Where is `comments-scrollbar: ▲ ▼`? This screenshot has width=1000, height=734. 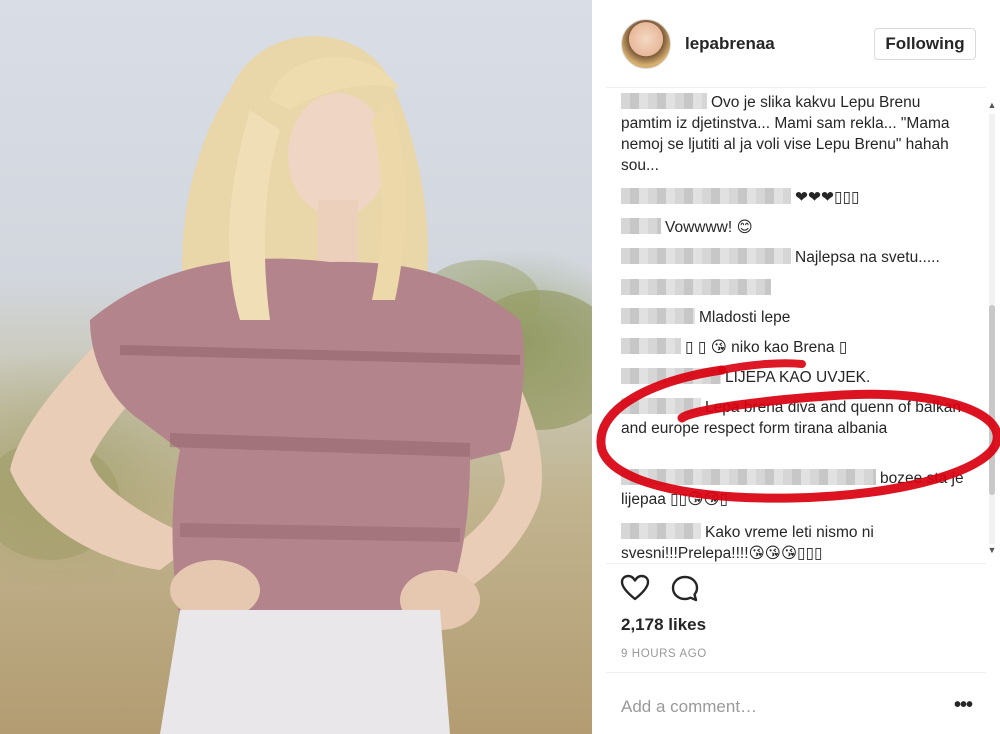
comments-scrollbar: ▲ ▼ is located at coordinates (992, 330).